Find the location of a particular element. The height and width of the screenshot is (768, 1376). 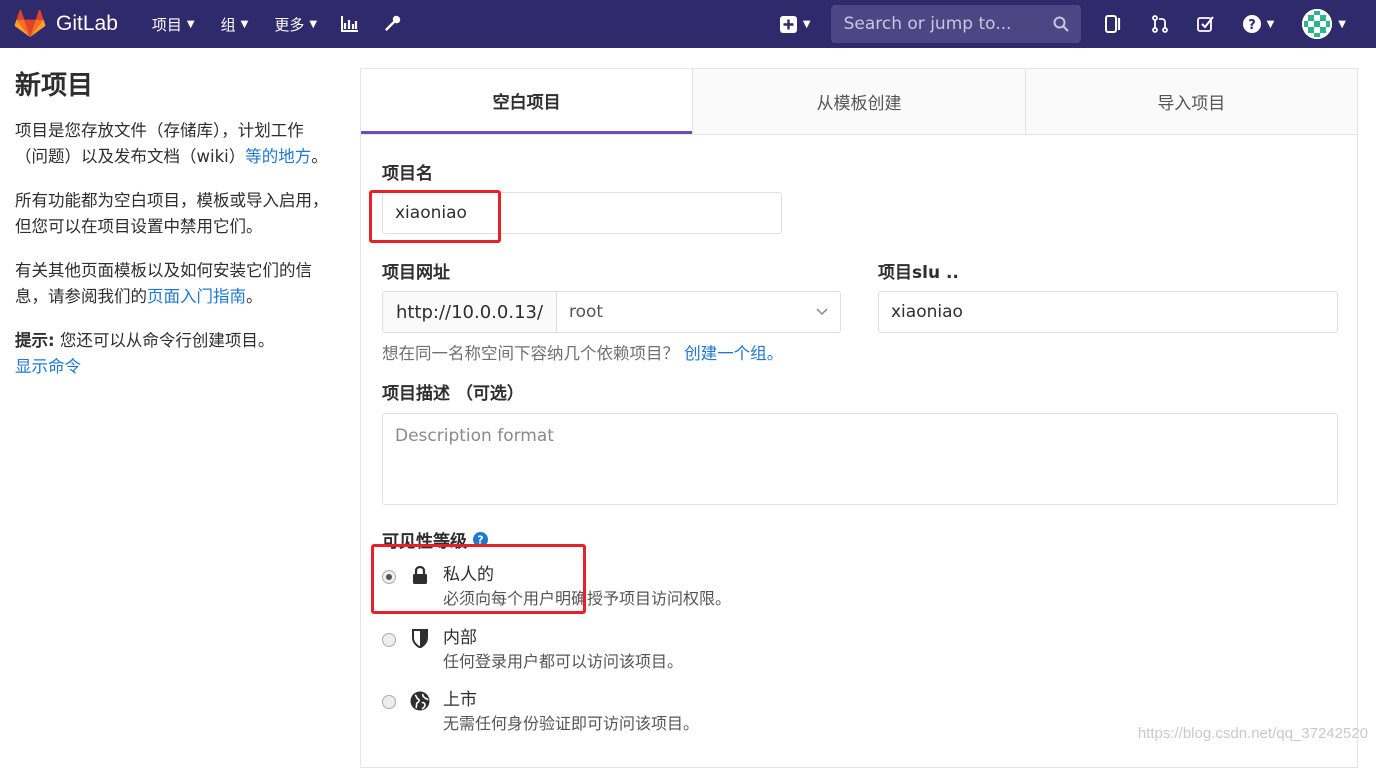

group-help-text: 想在同一名称空间下容纳几个依赖项目？ 创建一个组。 is located at coordinates (582, 352).